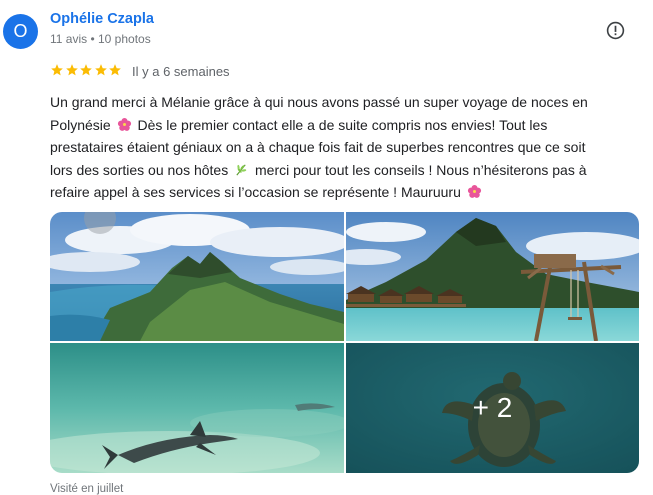 Image resolution: width=653 pixels, height=495 pixels. I want to click on photo-turtle-underwater: + 2, so click(492, 408).